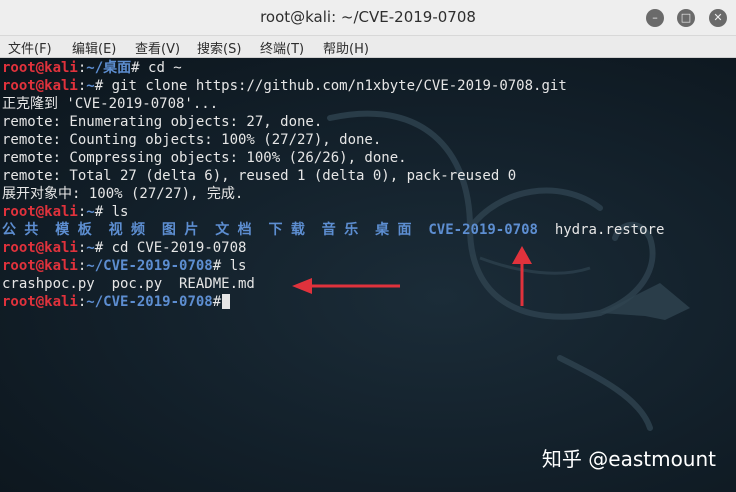 This screenshot has height=492, width=736. Describe the element at coordinates (333, 122) in the screenshot. I see `output-line: remote: Enumerating objects: 27, done.` at that location.